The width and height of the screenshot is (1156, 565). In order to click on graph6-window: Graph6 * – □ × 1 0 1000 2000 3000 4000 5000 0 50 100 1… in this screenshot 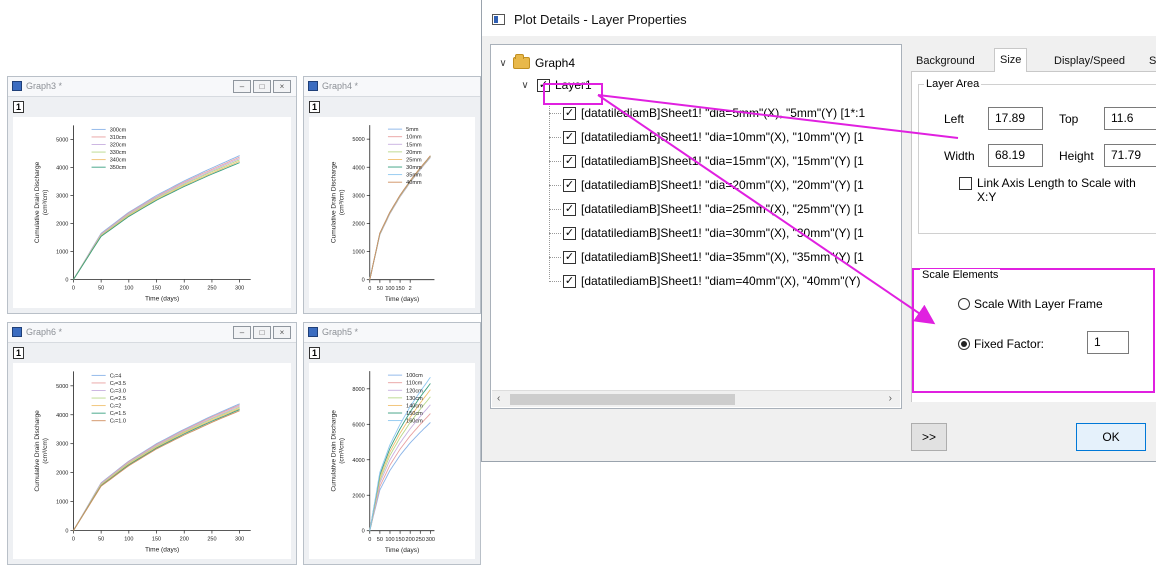, I will do `click(152, 443)`.